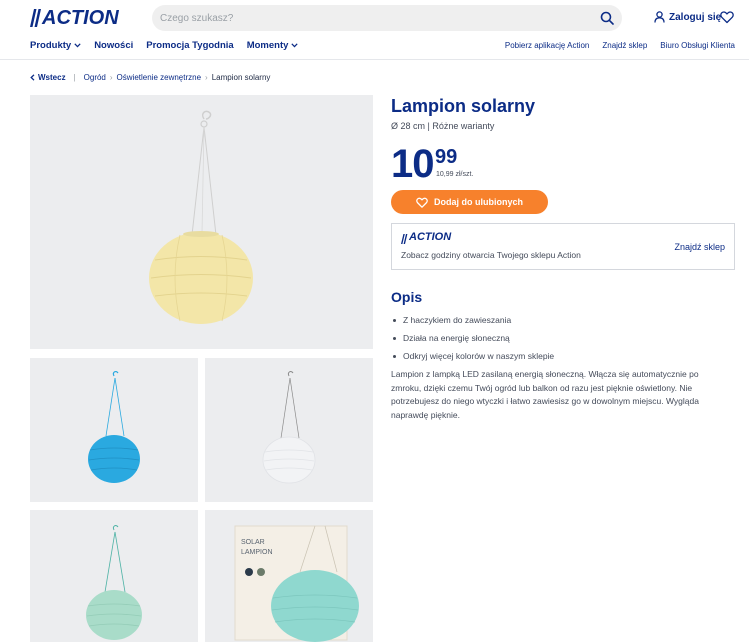  Describe the element at coordinates (370, 18) in the screenshot. I see `search-input` at that location.